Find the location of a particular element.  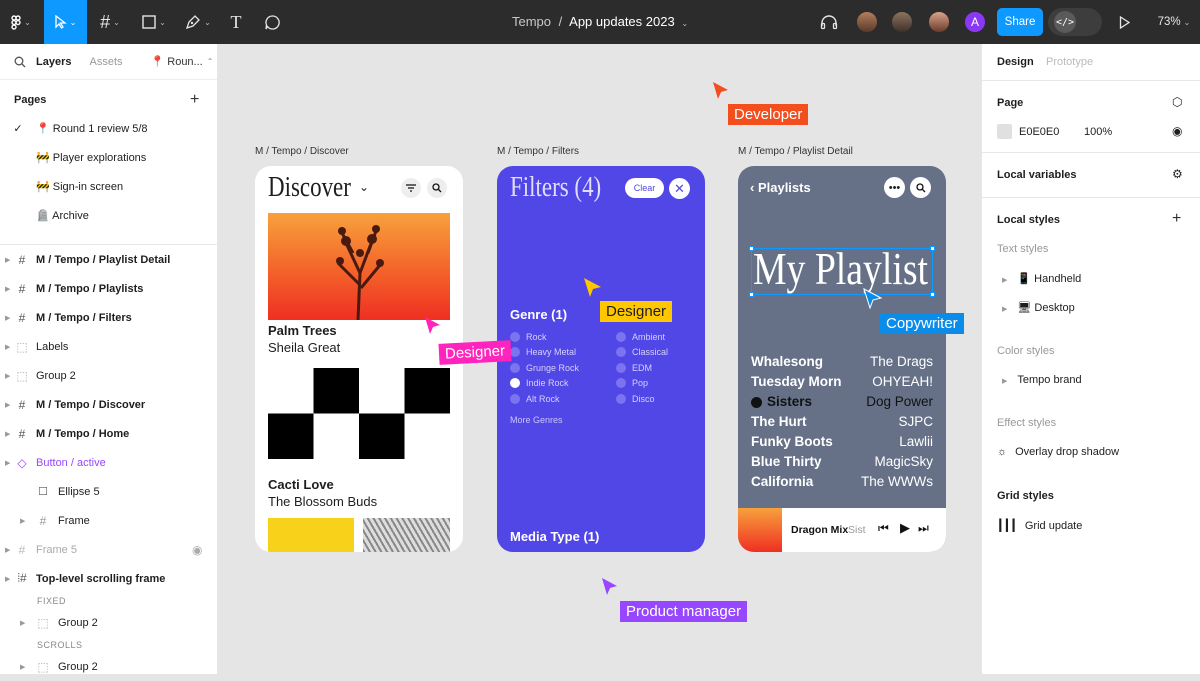

main-menu-button: ⌄ is located at coordinates (21, 22).